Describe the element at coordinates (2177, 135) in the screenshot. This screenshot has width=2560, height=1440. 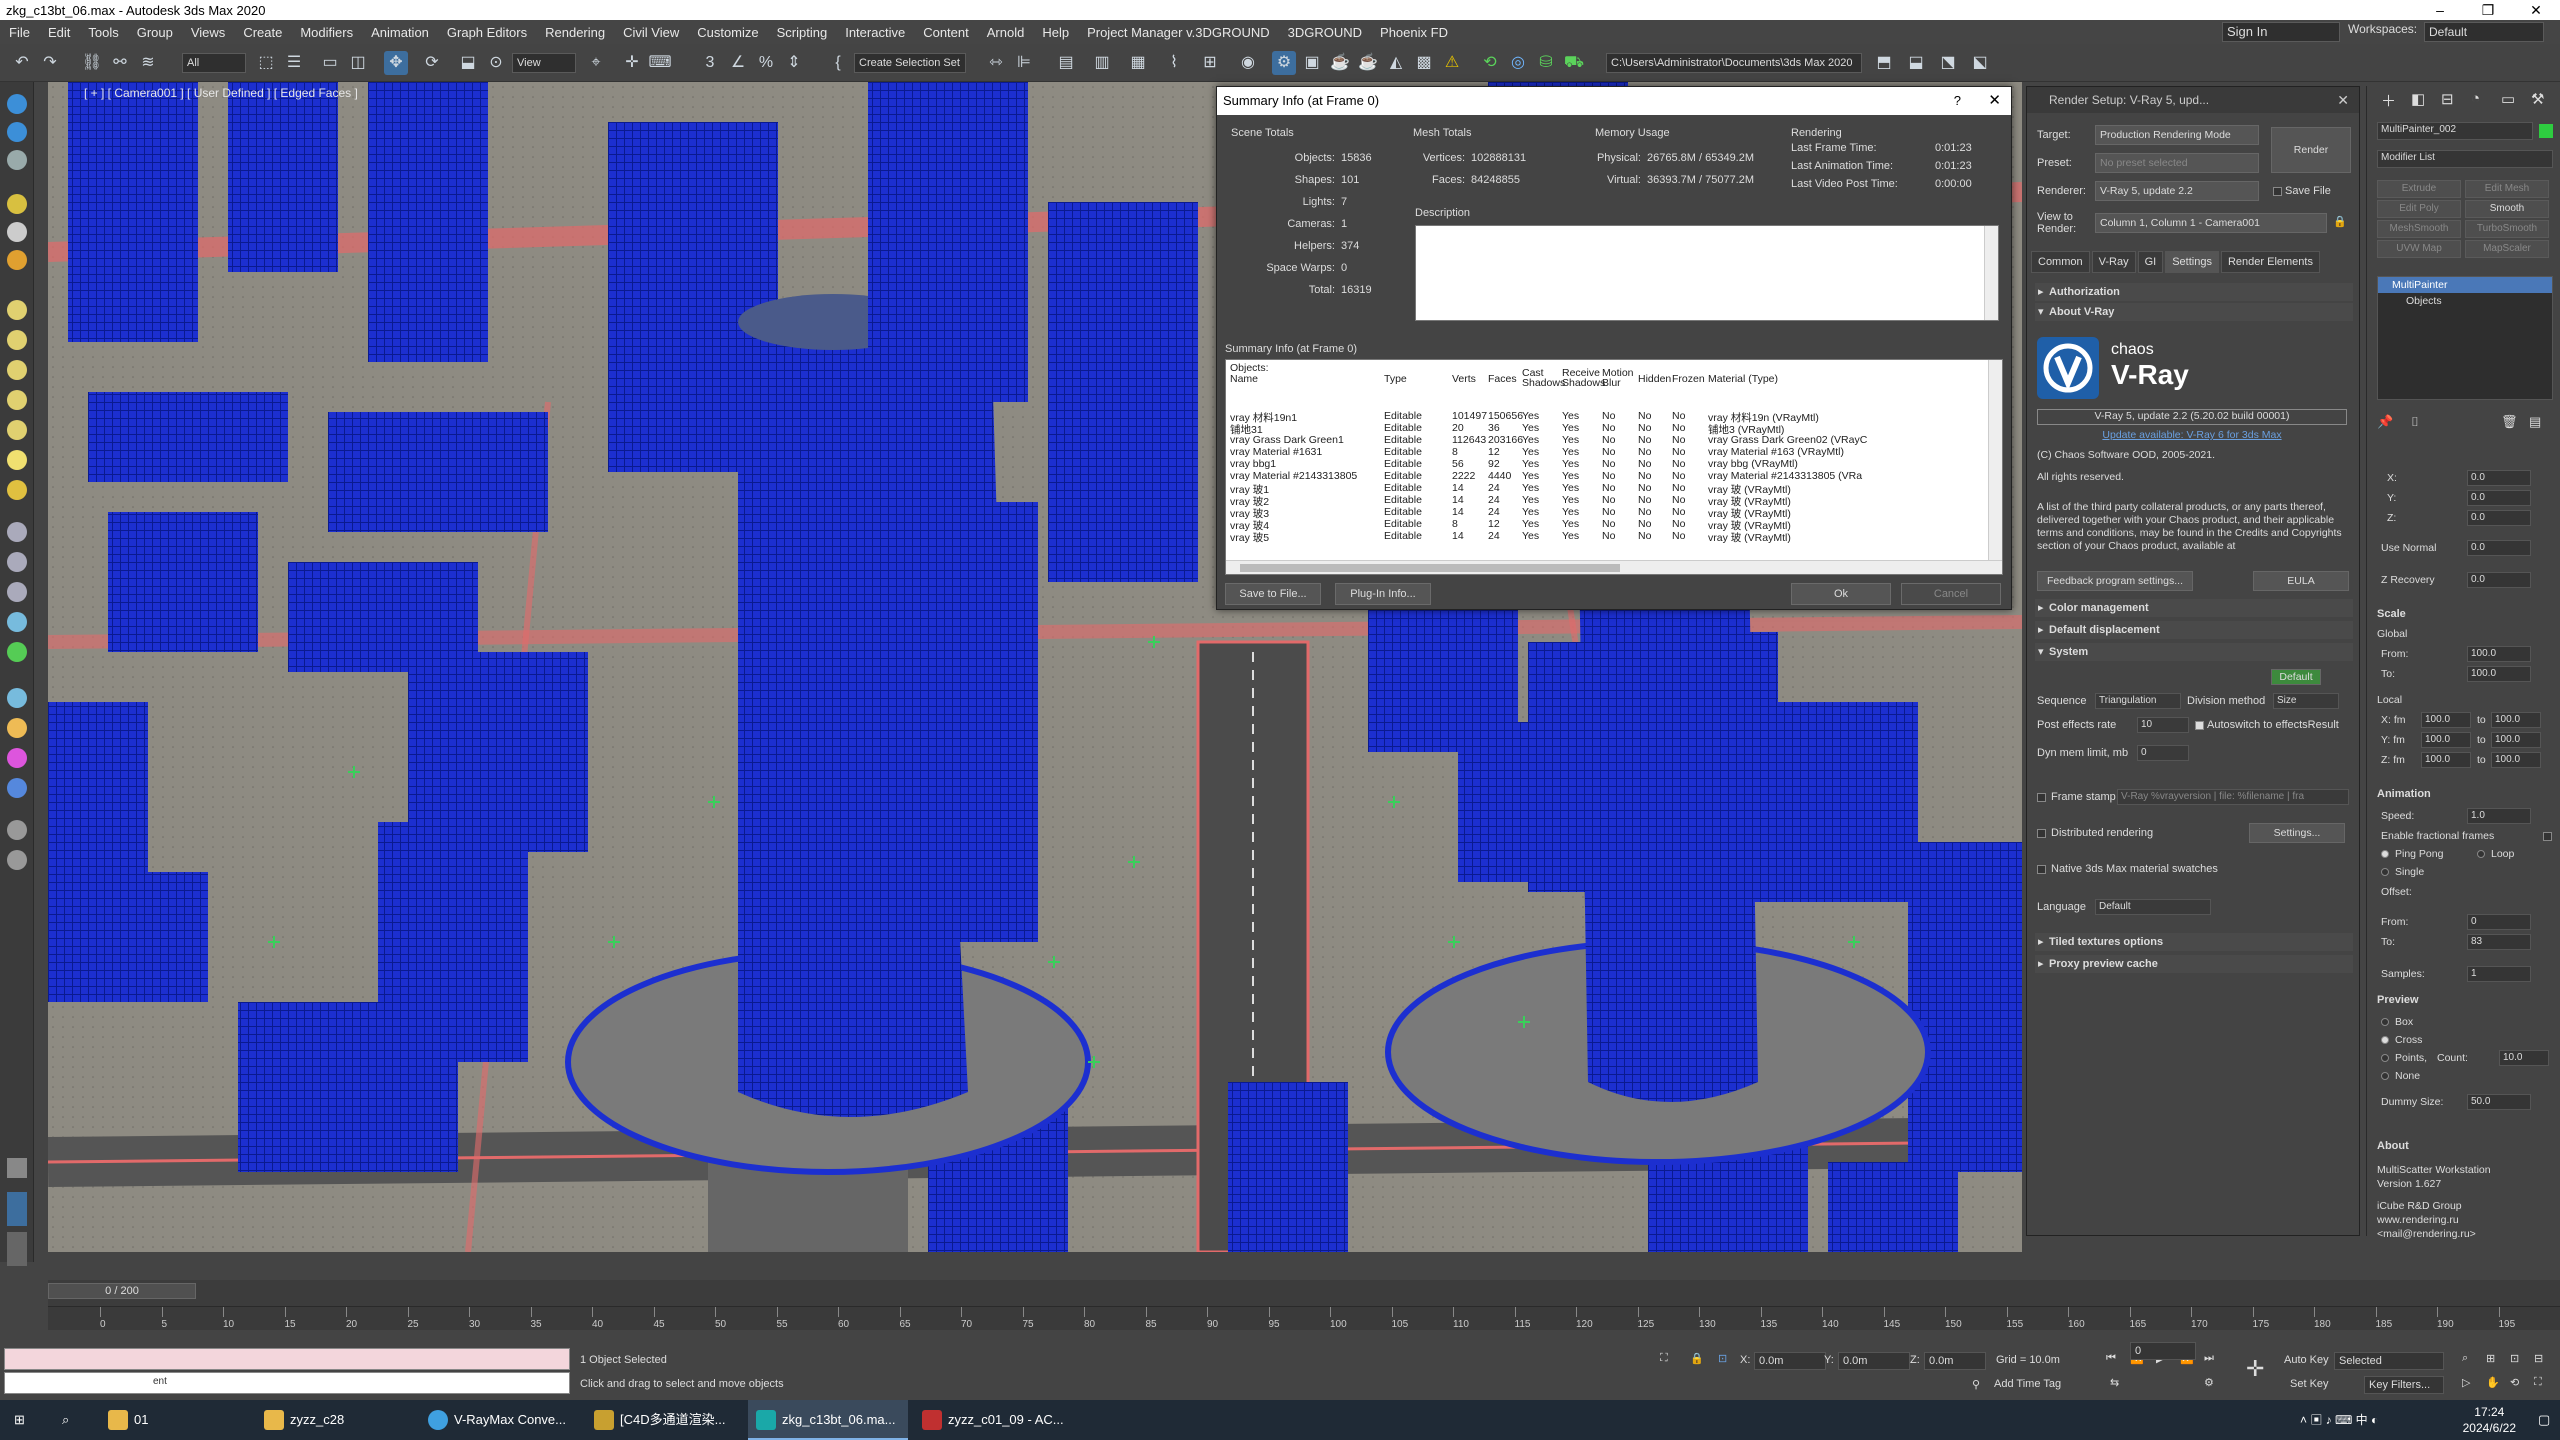
I see `target-dropdown: Production Rendering Mode` at that location.